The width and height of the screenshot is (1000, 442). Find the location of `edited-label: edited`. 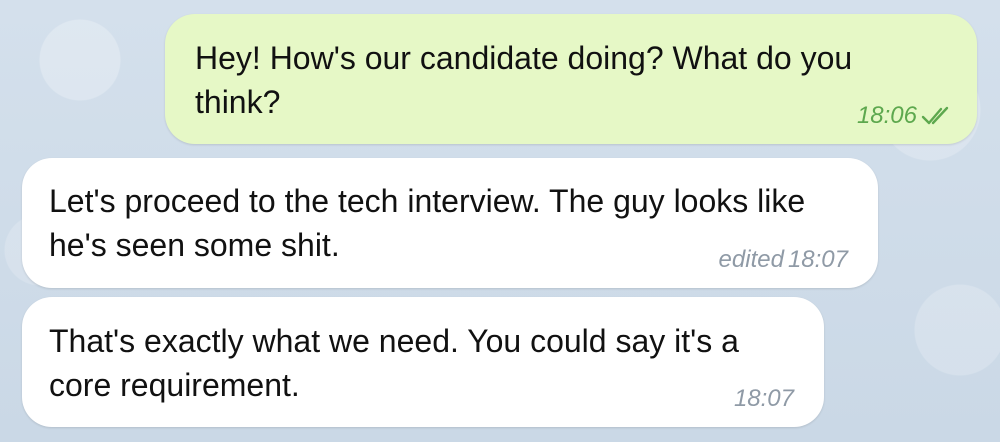

edited-label: edited is located at coordinates (751, 259).